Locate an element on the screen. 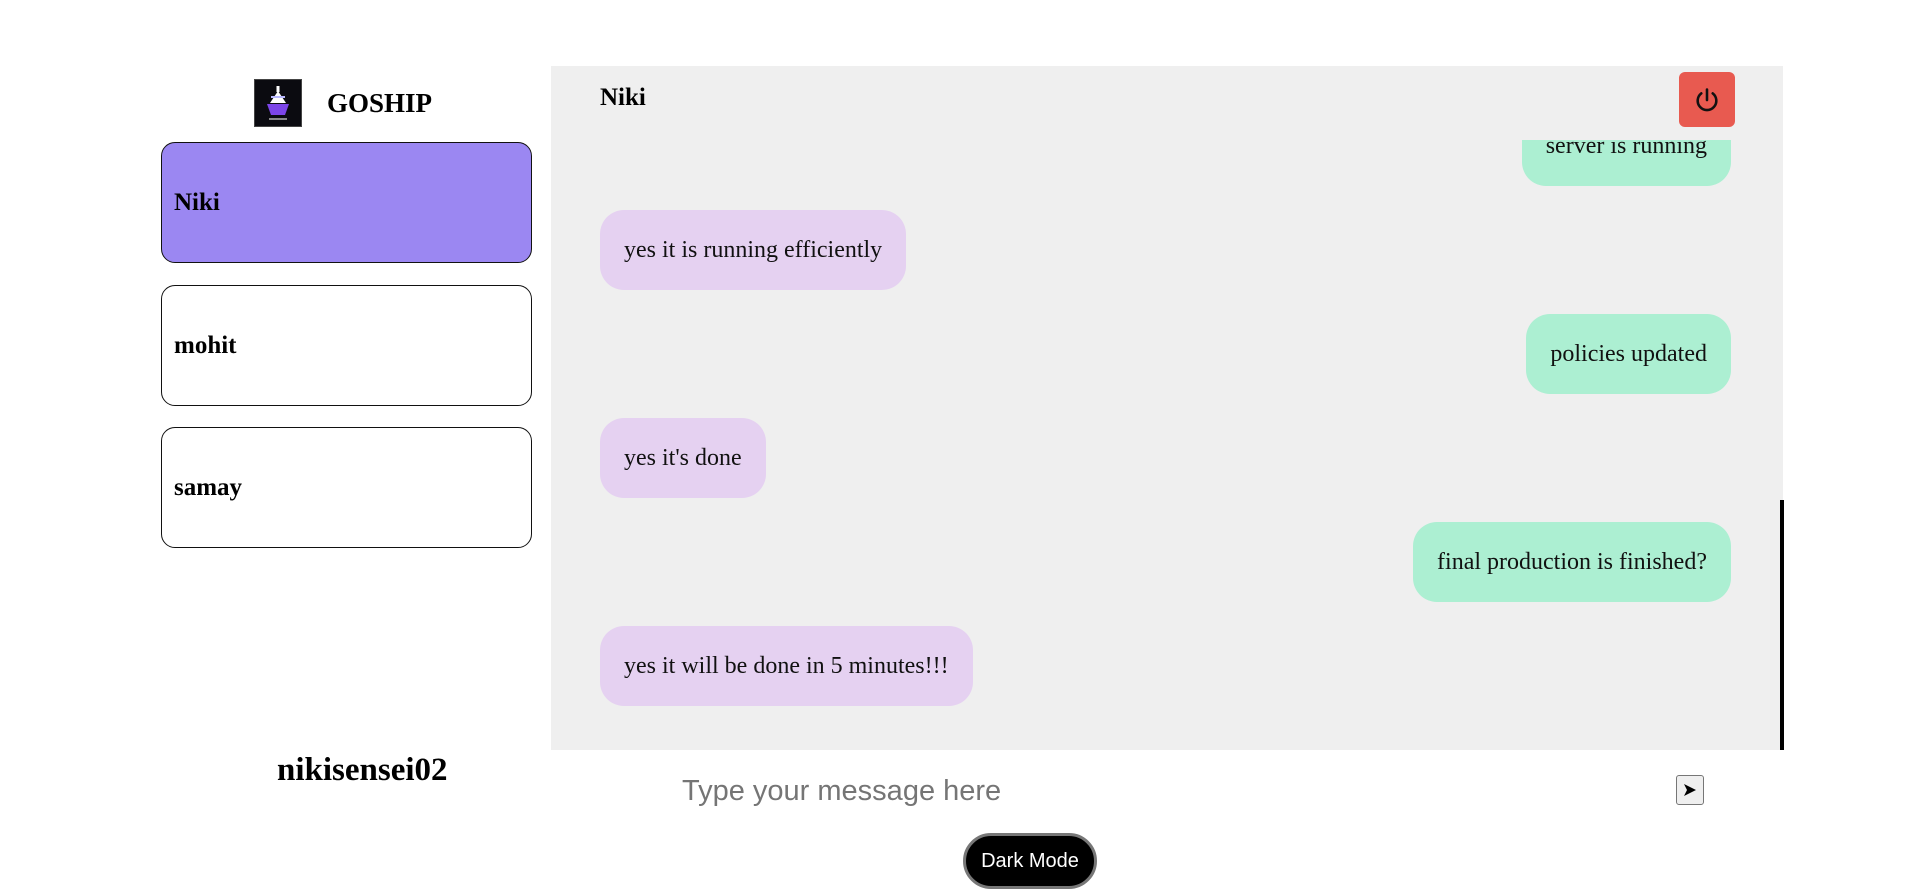 This screenshot has height=889, width=1916. chat-header-name: Niki is located at coordinates (623, 97).